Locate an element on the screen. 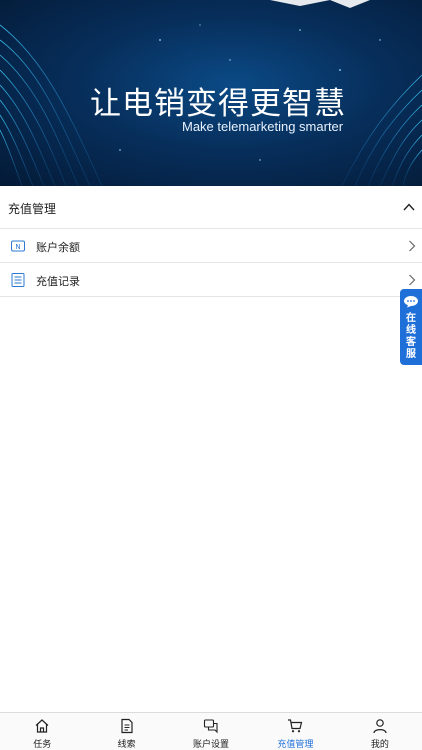 The image size is (422, 750). menu-item-label: 账户余额 is located at coordinates (58, 247).